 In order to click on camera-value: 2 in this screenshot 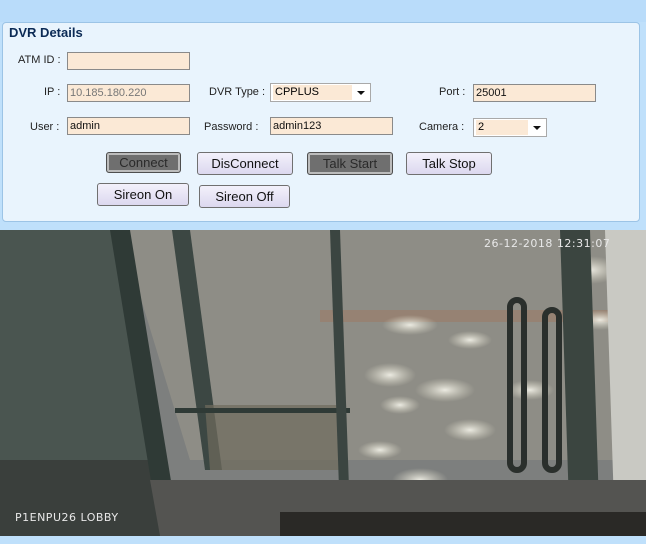, I will do `click(502, 127)`.